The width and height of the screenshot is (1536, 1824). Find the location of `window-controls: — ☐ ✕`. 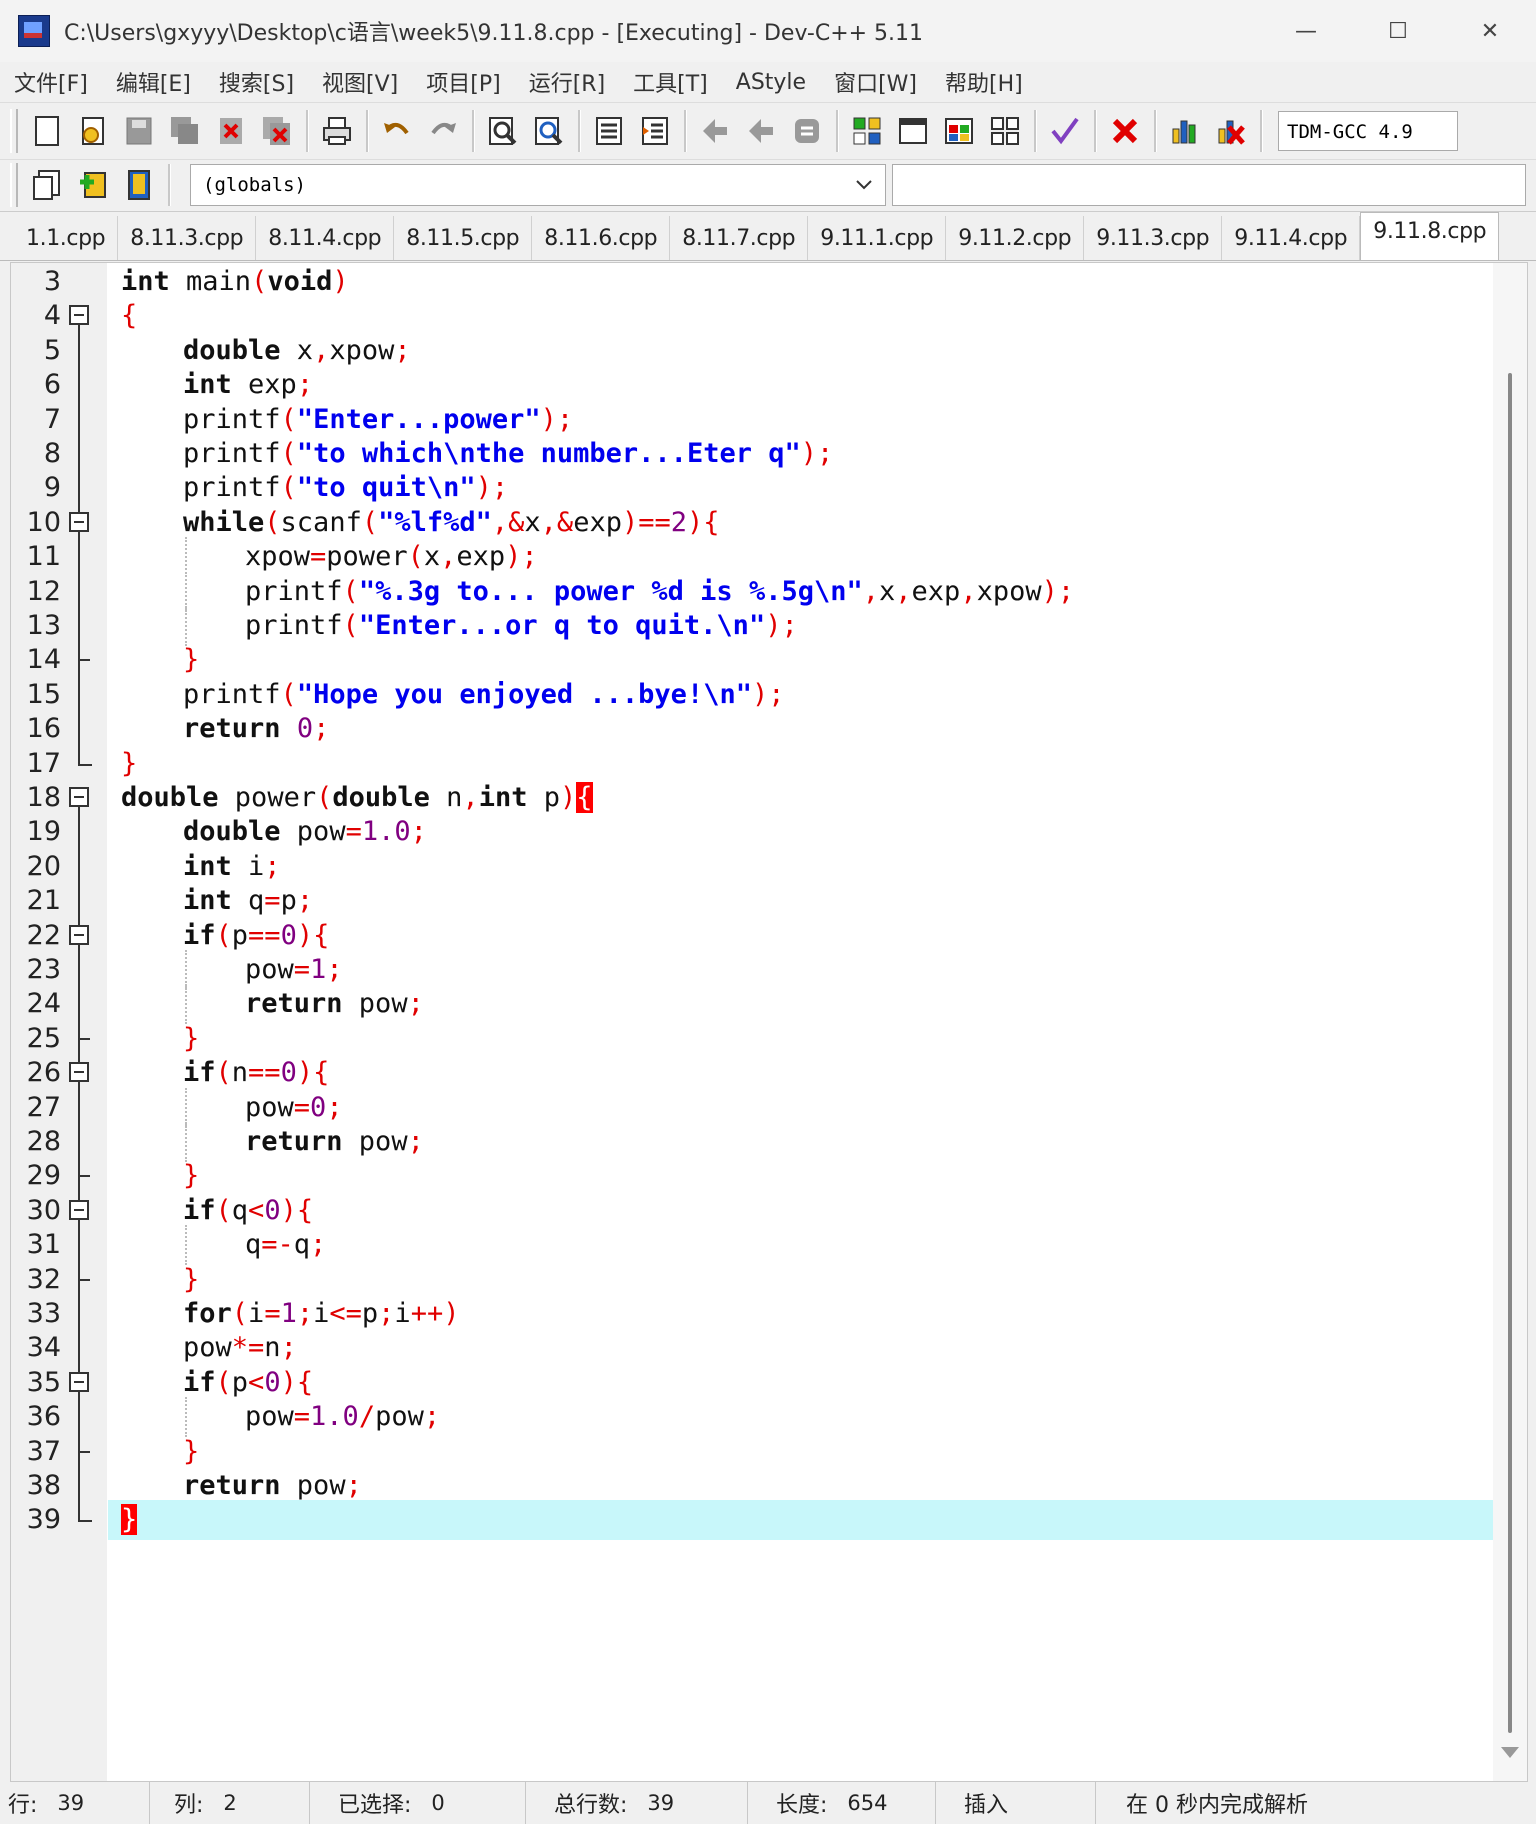

window-controls: — ☐ ✕ is located at coordinates (1398, 31).